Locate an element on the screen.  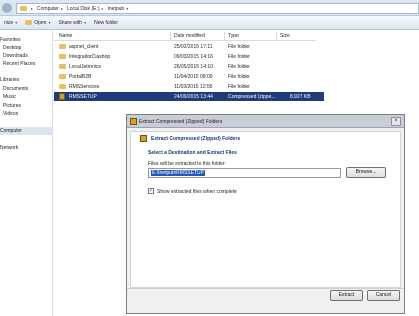
nav-recent-places: Recent Places is located at coordinates (19, 64).